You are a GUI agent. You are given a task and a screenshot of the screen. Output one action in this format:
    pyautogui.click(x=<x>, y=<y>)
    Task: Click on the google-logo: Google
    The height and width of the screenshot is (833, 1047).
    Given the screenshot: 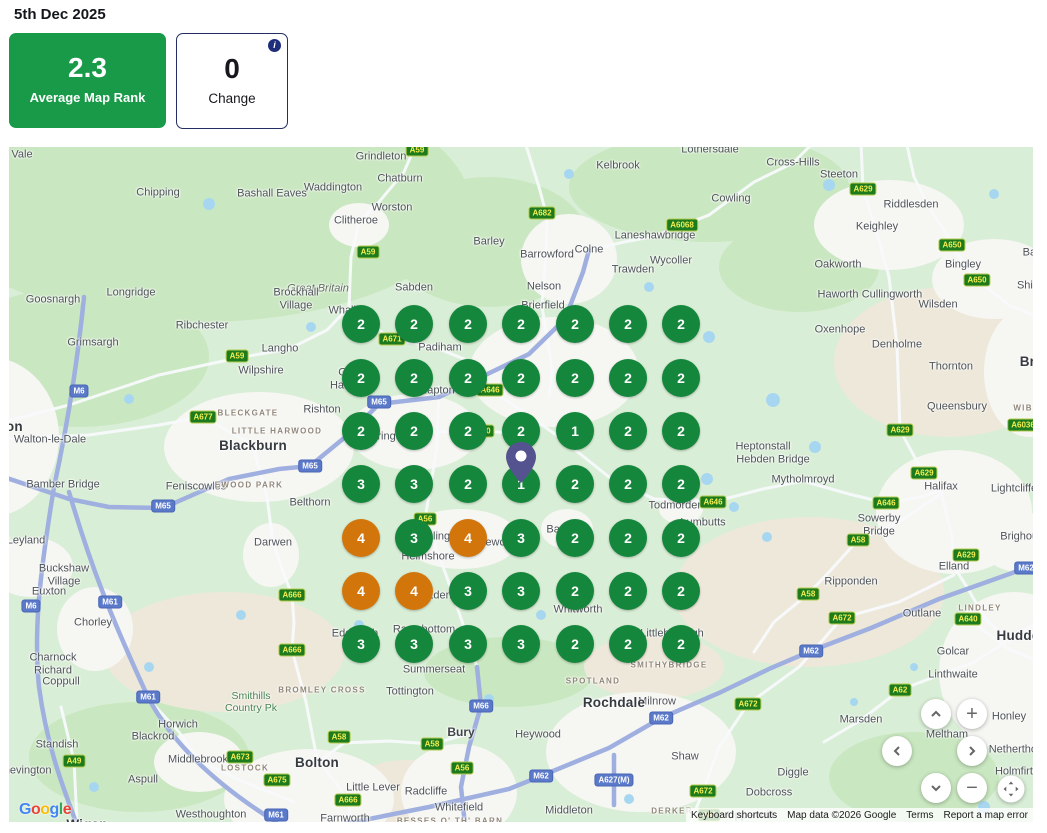 What is the action you would take?
    pyautogui.click(x=45, y=810)
    